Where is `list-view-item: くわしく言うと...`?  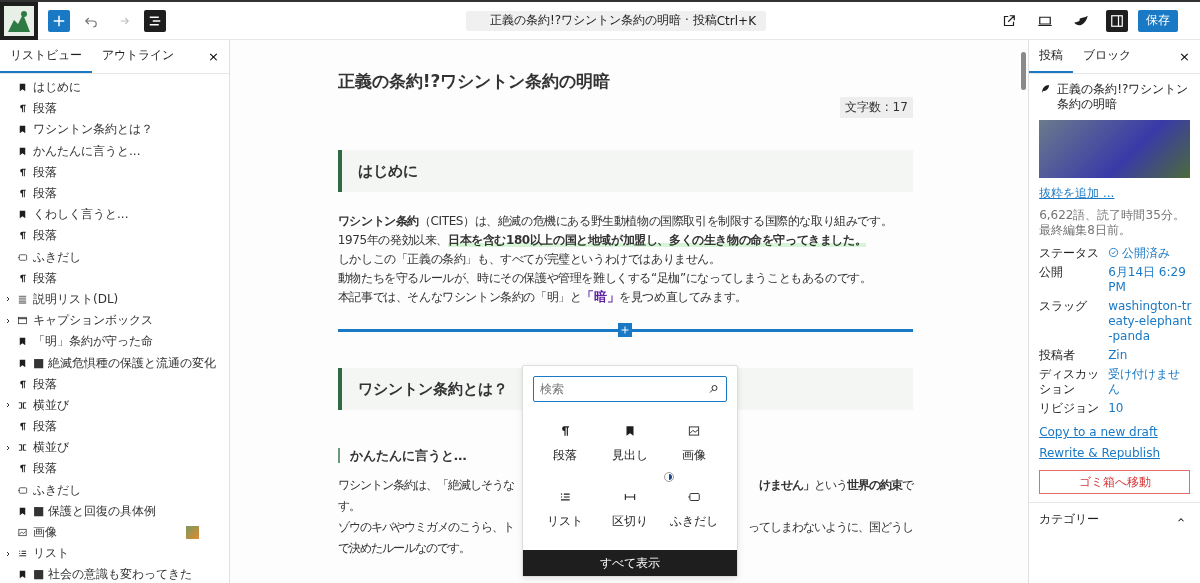
list-view-item: くわしく言うと... is located at coordinates (114, 215).